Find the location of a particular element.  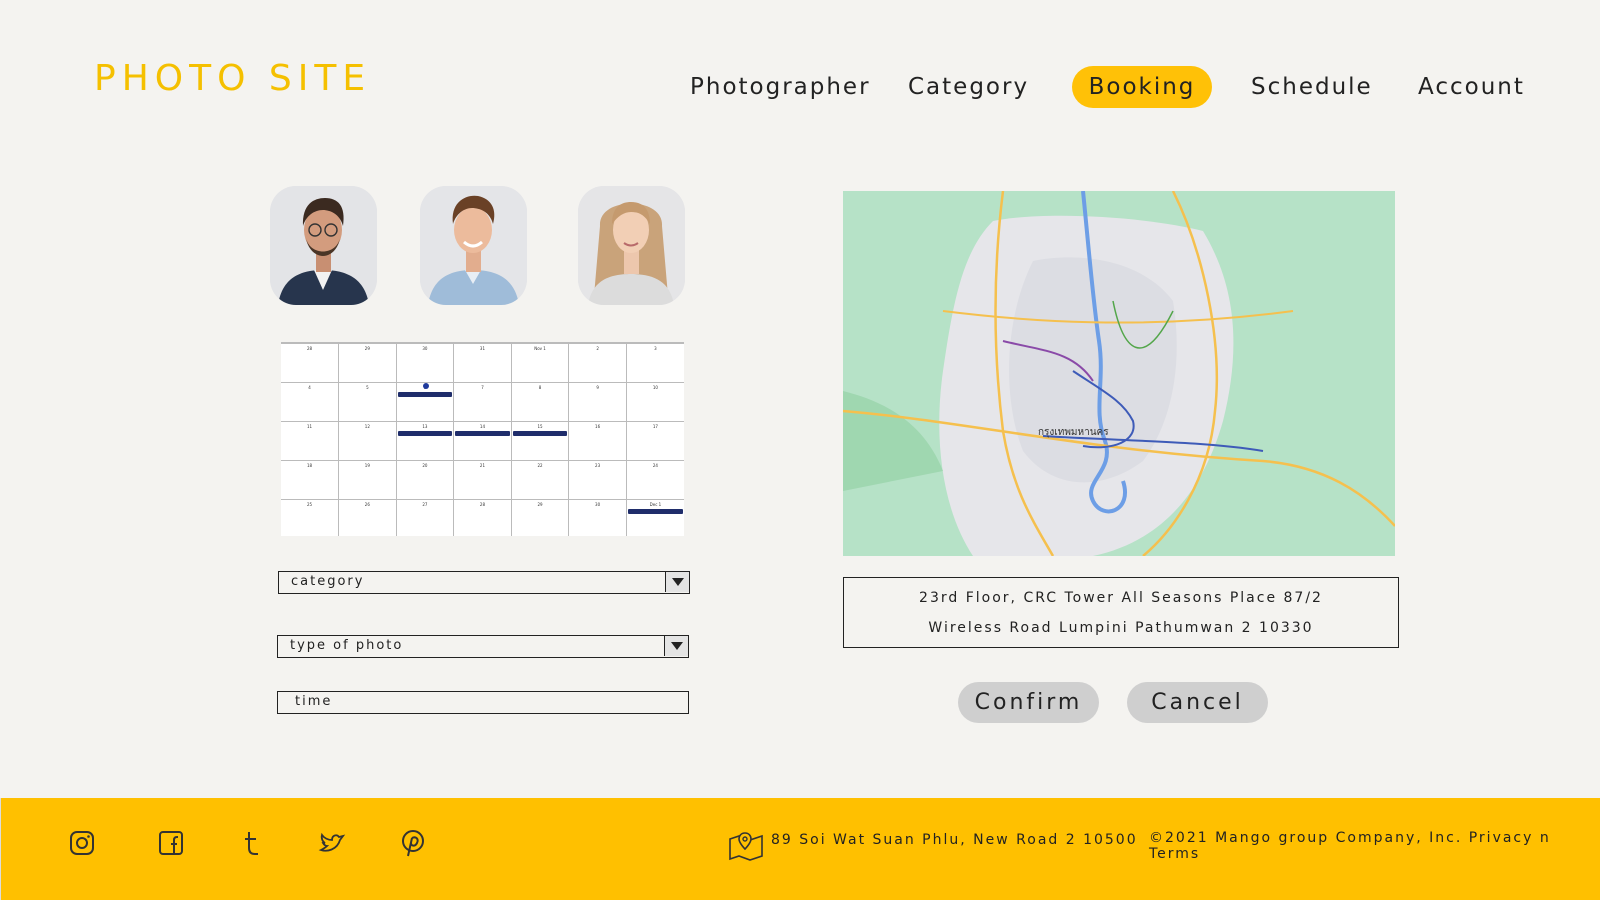

map-city-label: กรุงเทพมหานคร is located at coordinates (1073, 432).